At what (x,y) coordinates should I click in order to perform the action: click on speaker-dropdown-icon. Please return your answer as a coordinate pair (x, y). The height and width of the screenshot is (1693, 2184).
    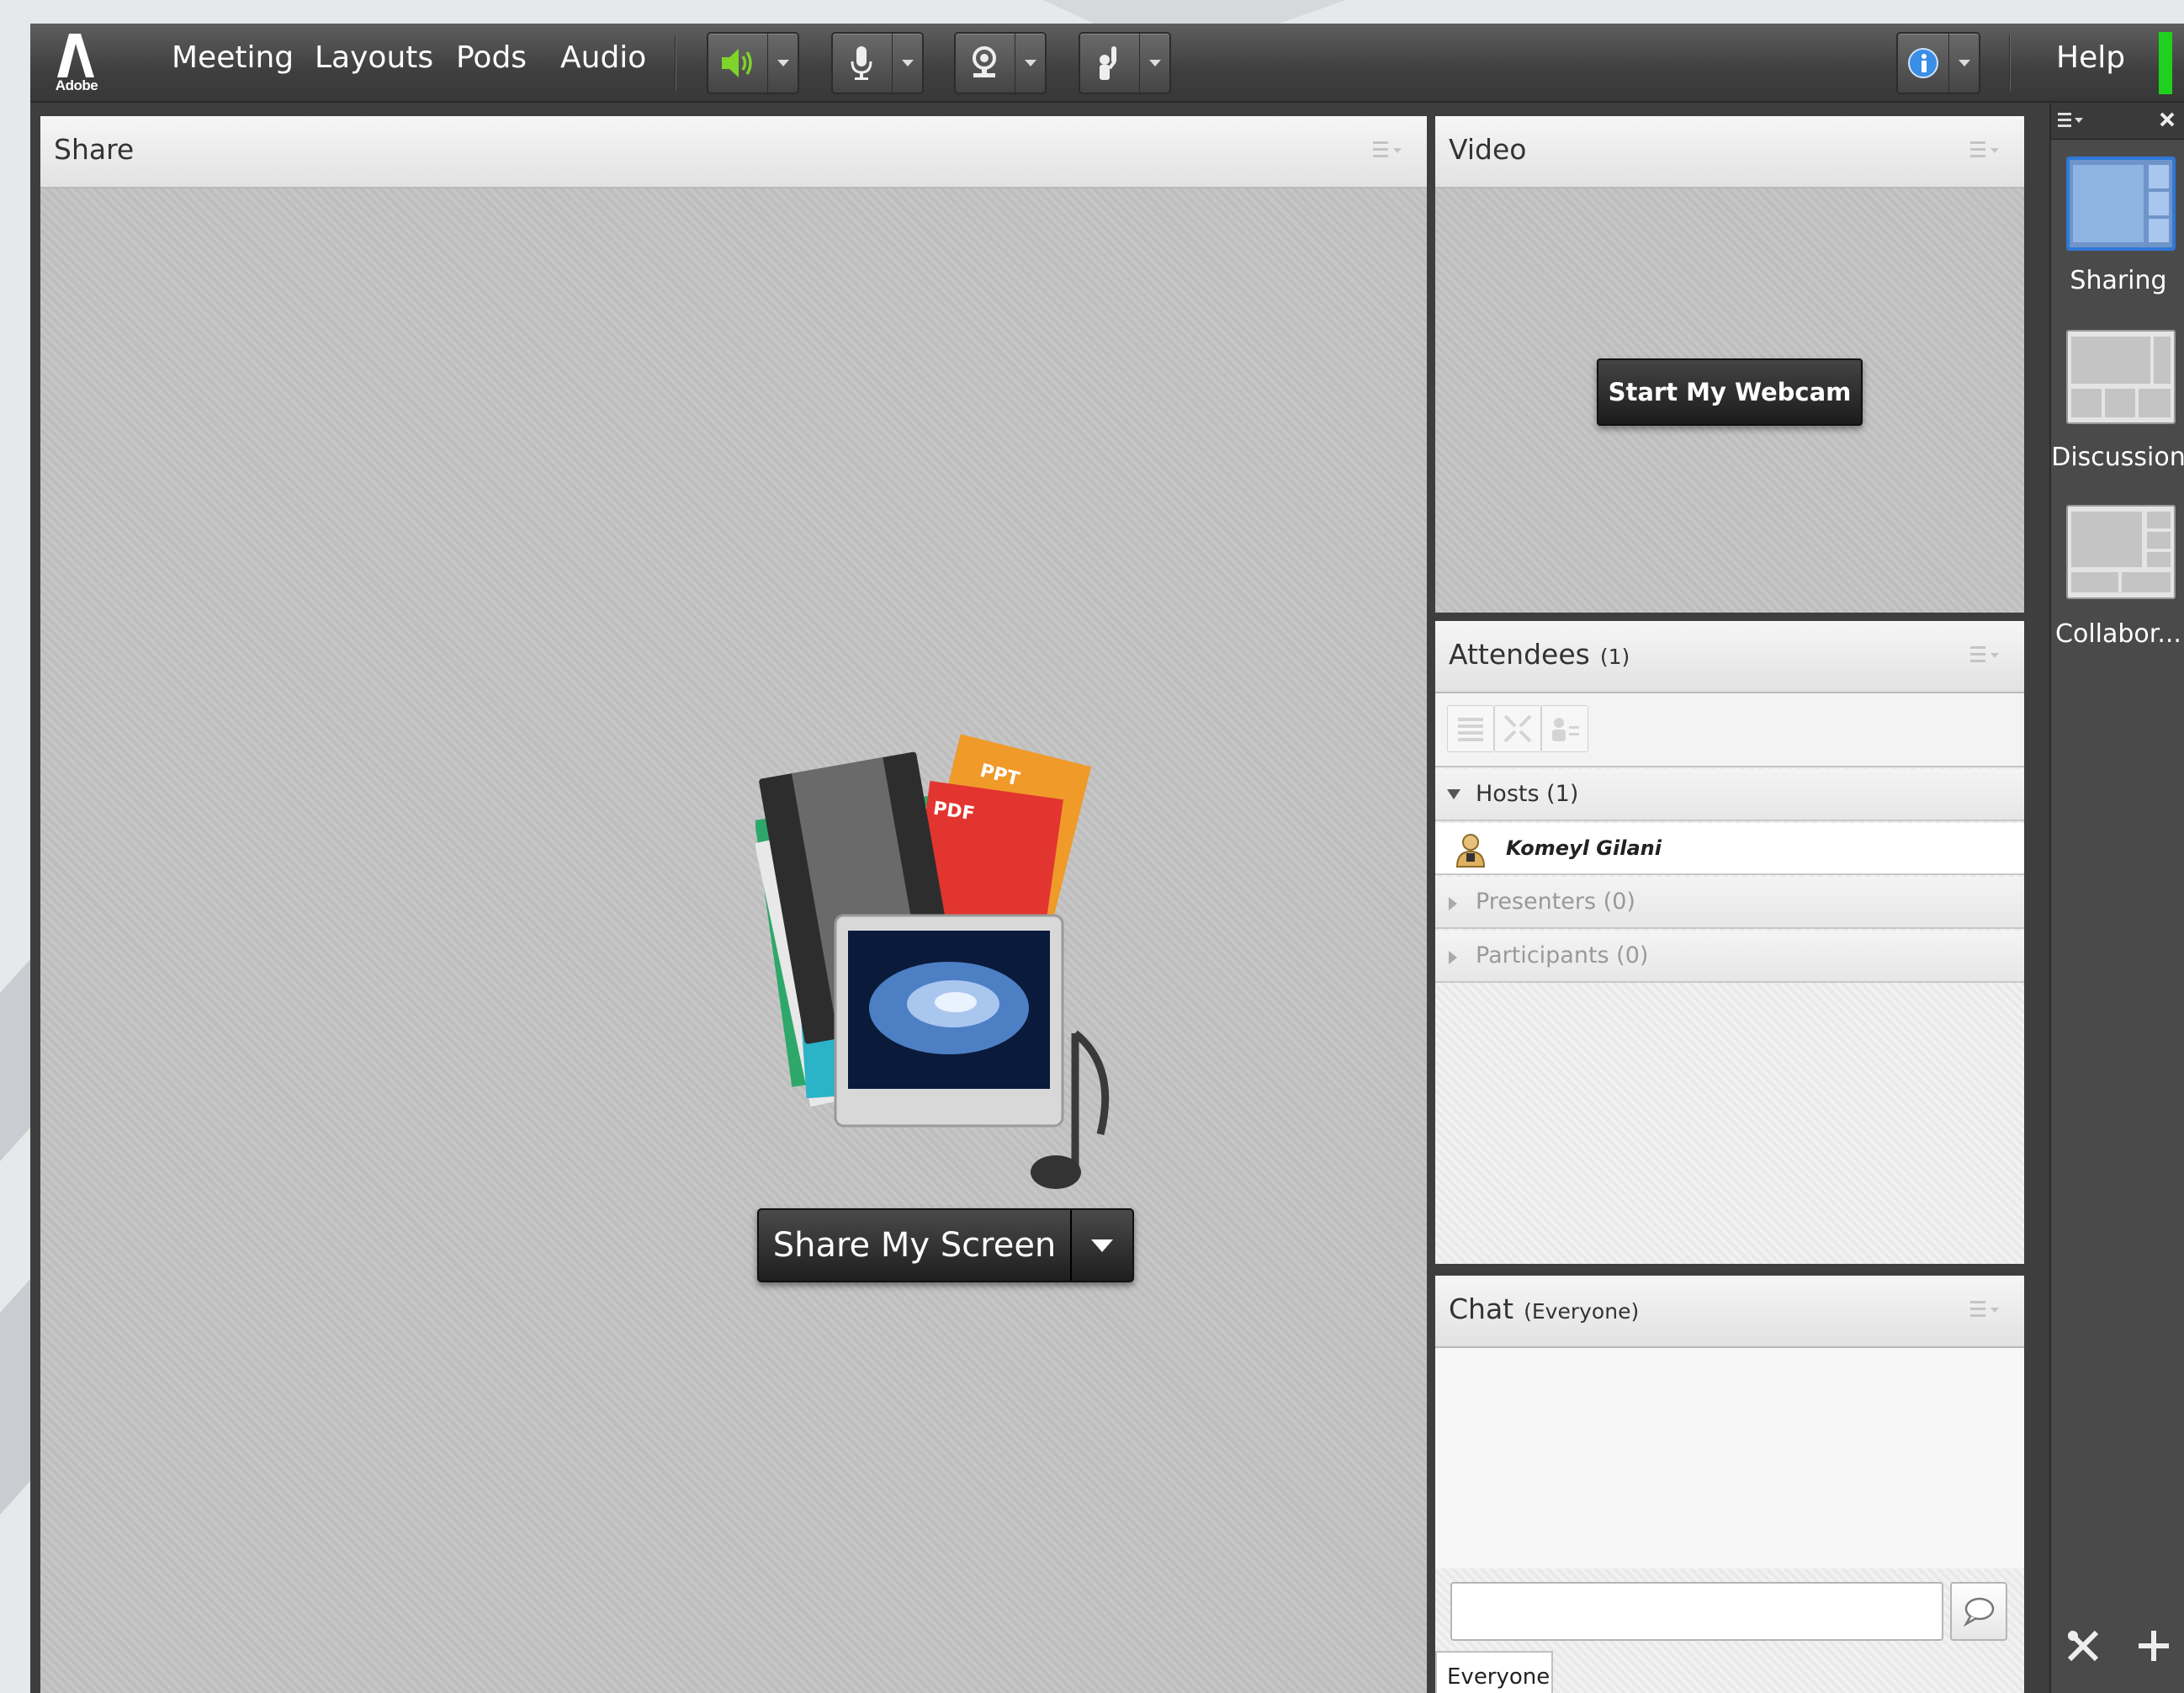
    Looking at the image, I should click on (783, 63).